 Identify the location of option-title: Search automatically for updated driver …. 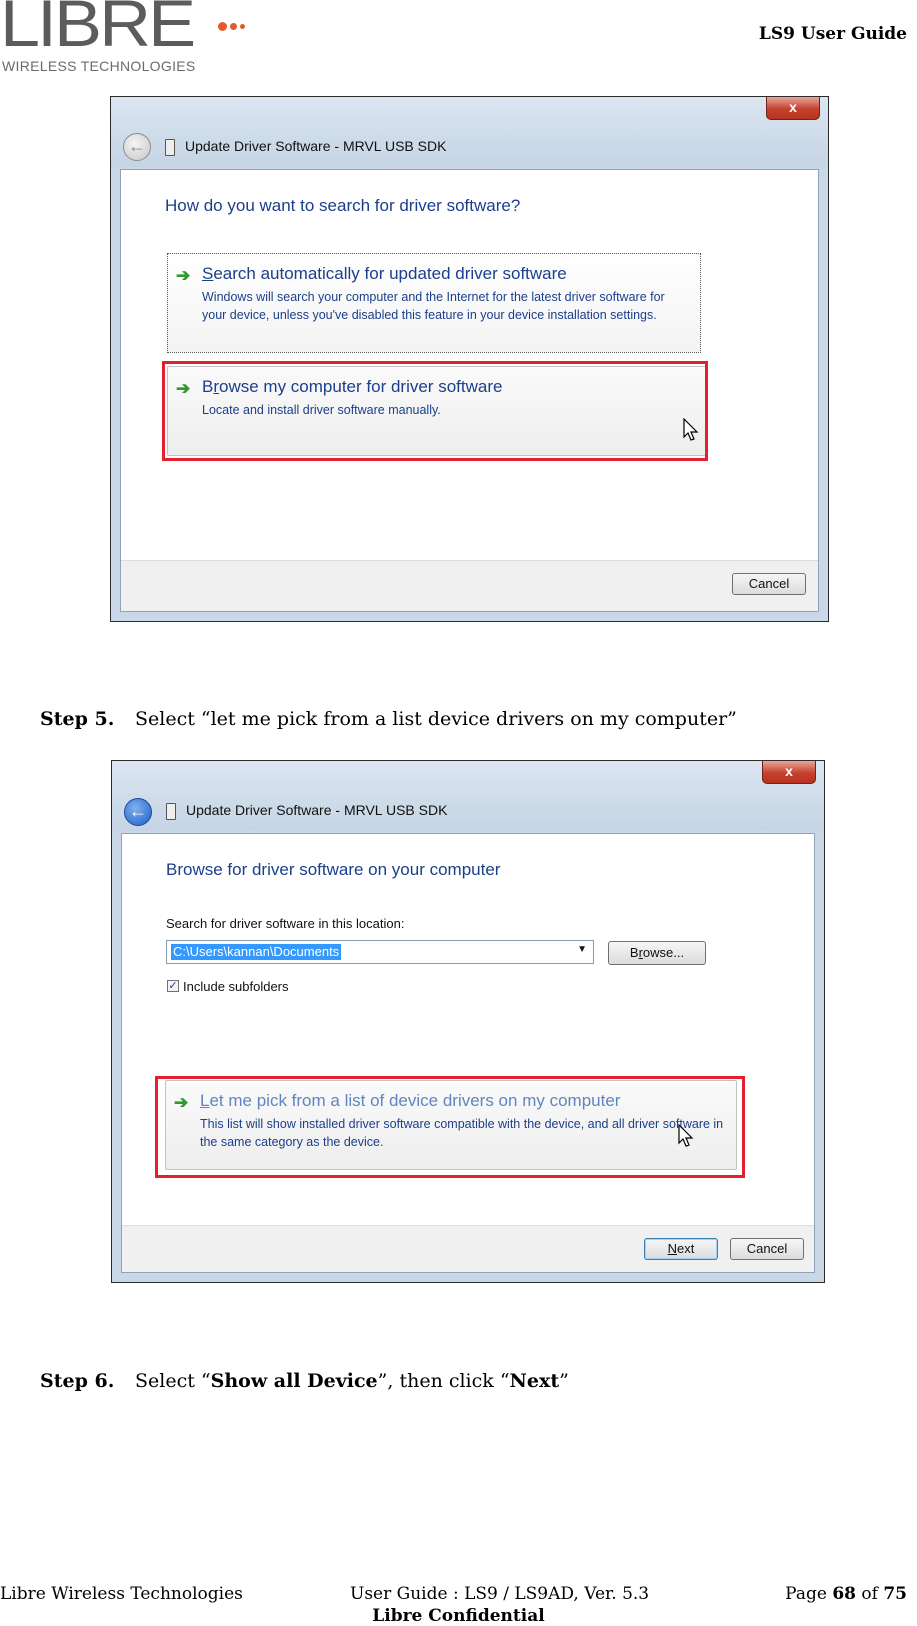
(384, 273).